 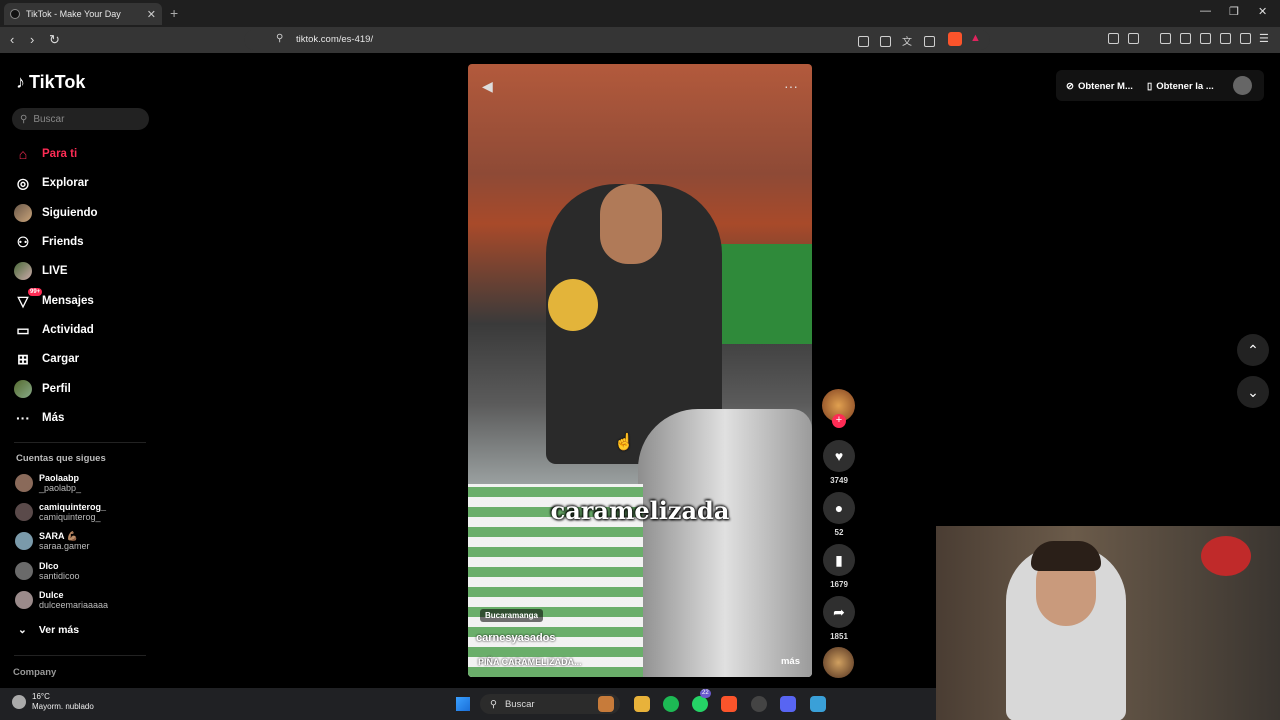 What do you see at coordinates (788, 704) in the screenshot?
I see `discord-icon` at bounding box center [788, 704].